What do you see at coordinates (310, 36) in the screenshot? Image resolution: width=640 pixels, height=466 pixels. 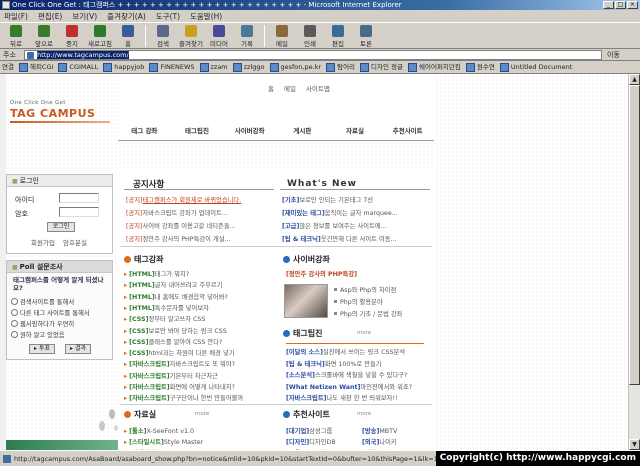 I see `toolbar-button: 인쇄` at bounding box center [310, 36].